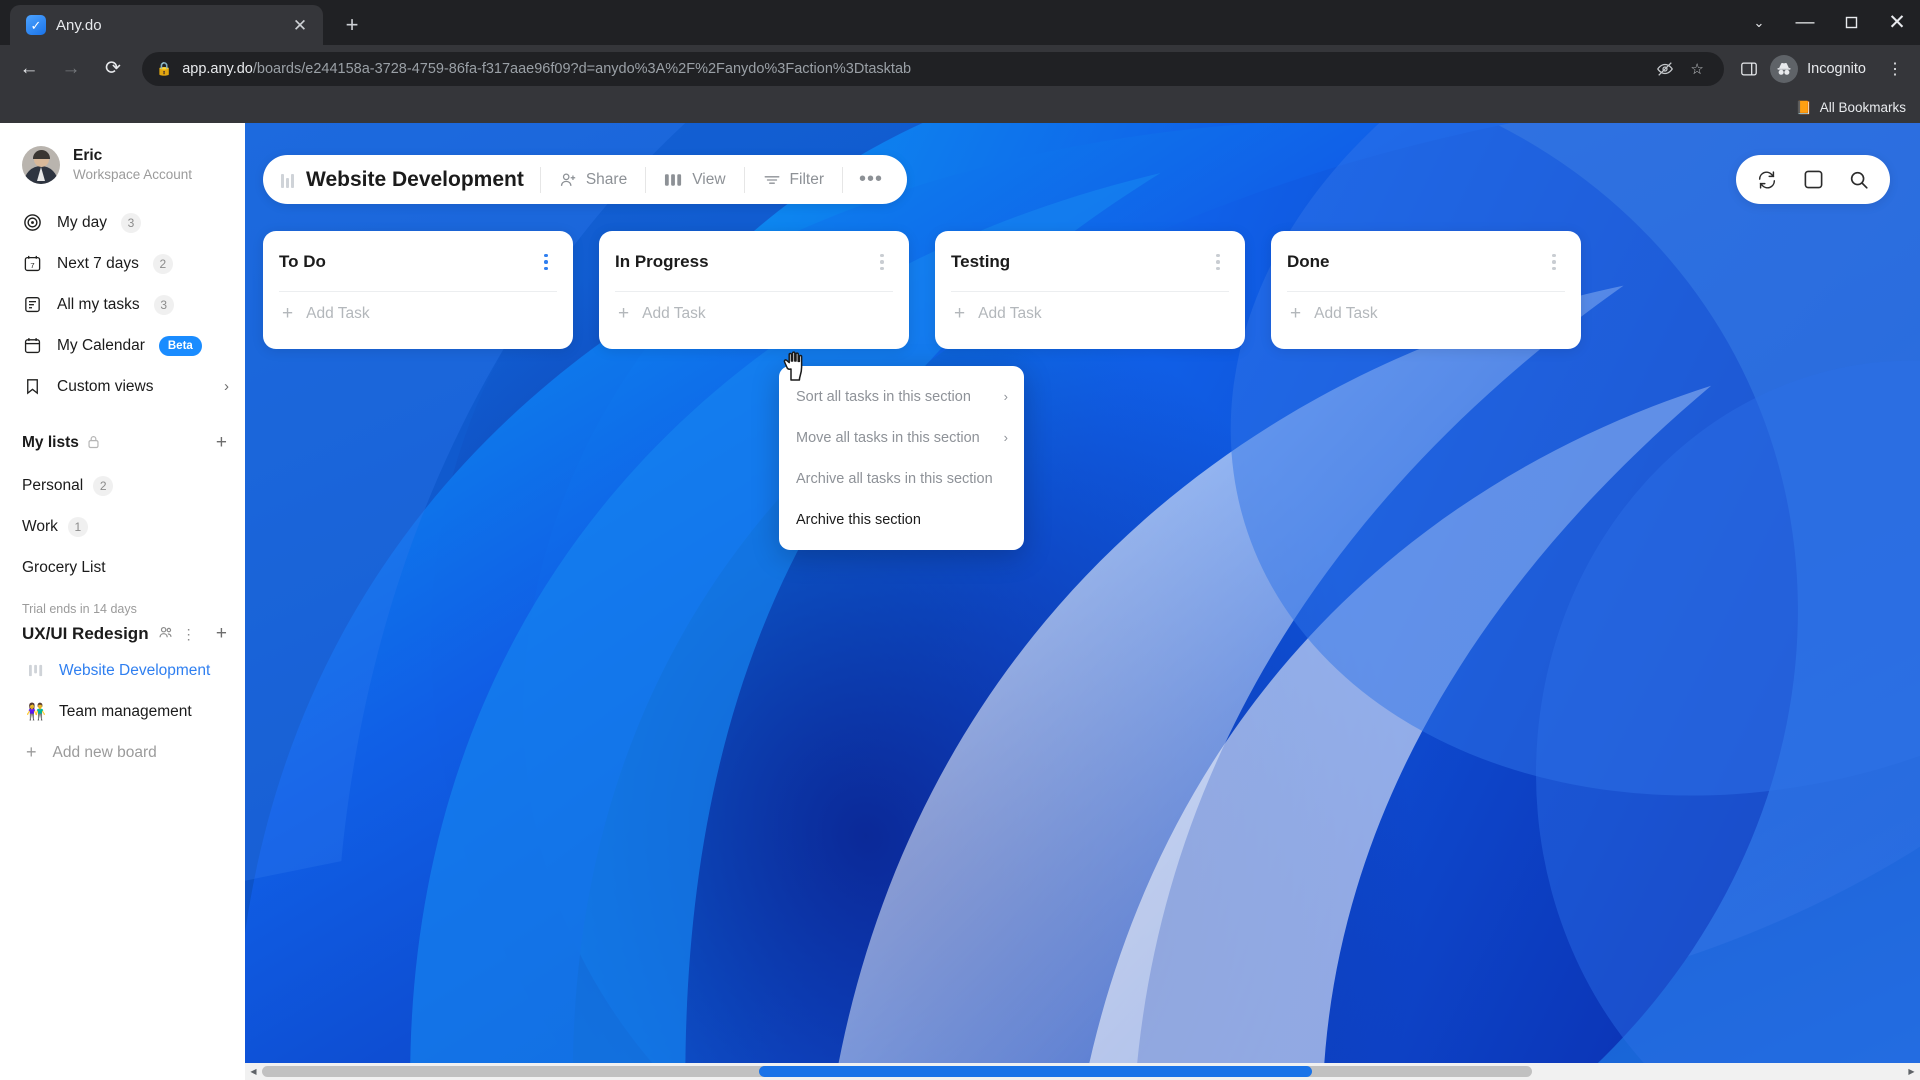 This screenshot has width=1920, height=1080. Describe the element at coordinates (418, 262) in the screenshot. I see `column-header: To Do` at that location.